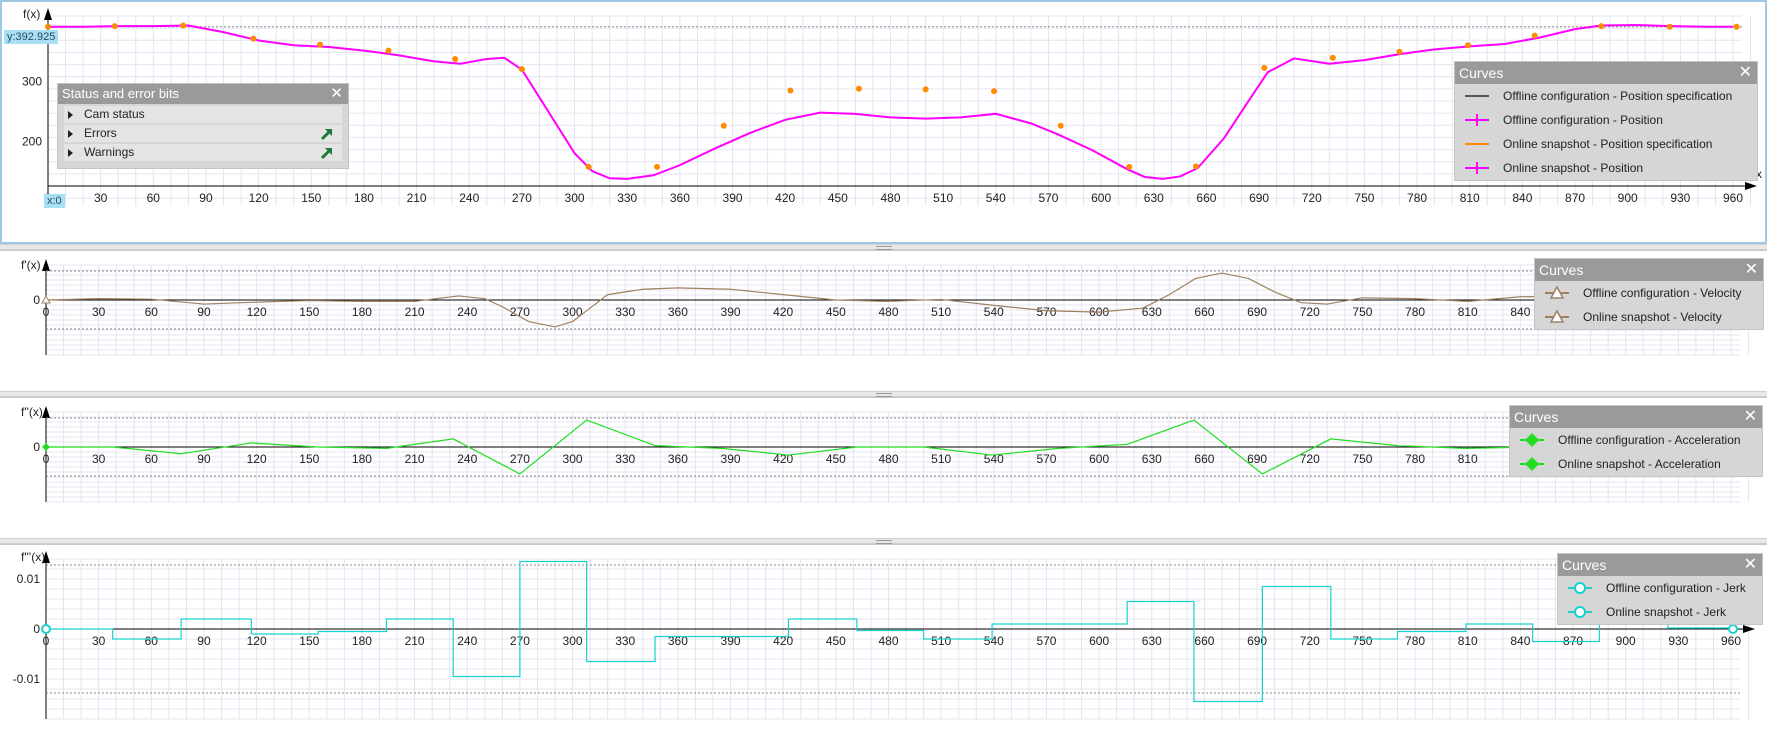 The width and height of the screenshot is (1767, 750). I want to click on x-tick-label: 840, so click(1522, 198).